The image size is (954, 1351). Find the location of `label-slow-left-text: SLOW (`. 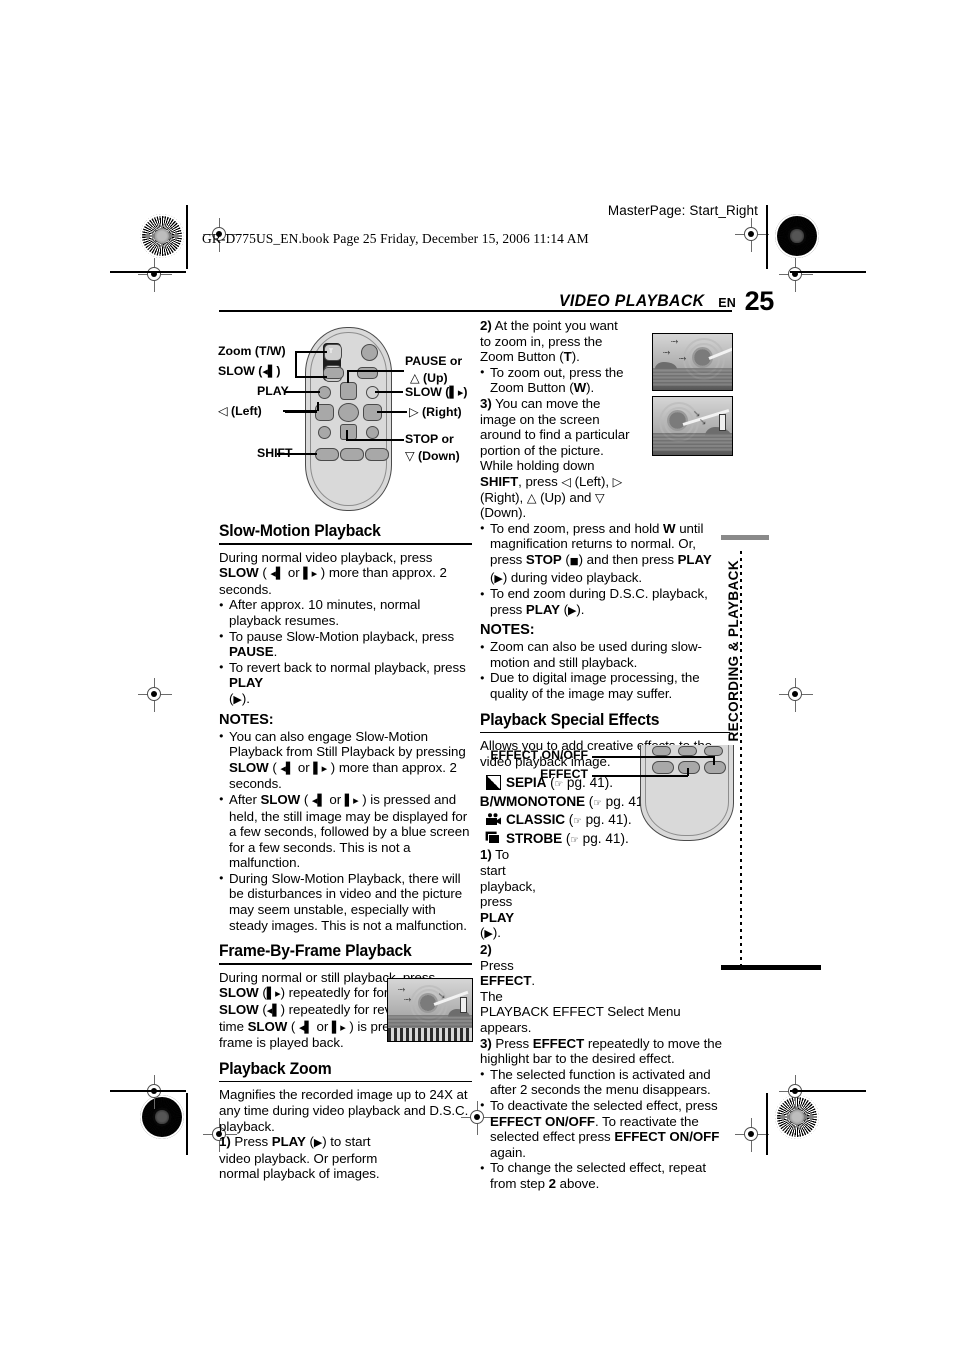

label-slow-left-text: SLOW ( is located at coordinates (240, 371).